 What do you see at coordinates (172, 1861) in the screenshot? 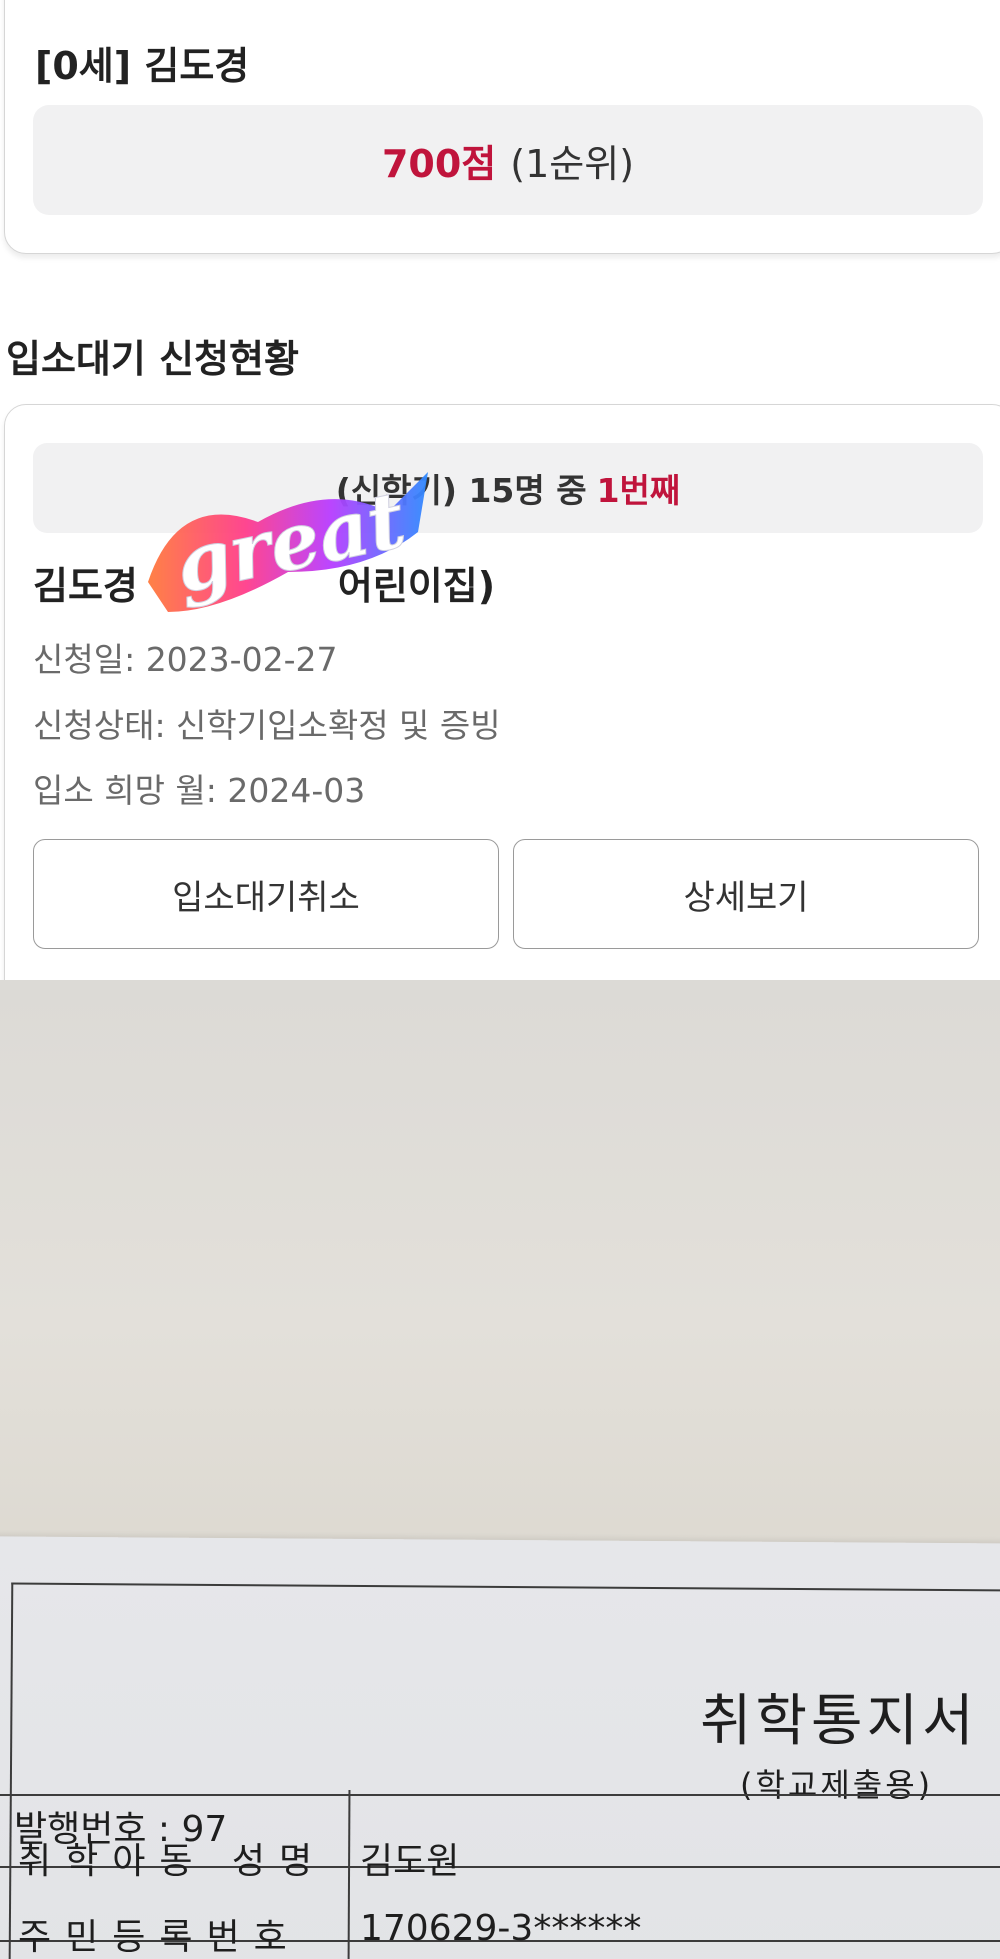
I see `table-row-label: 취학아동 성명` at bounding box center [172, 1861].